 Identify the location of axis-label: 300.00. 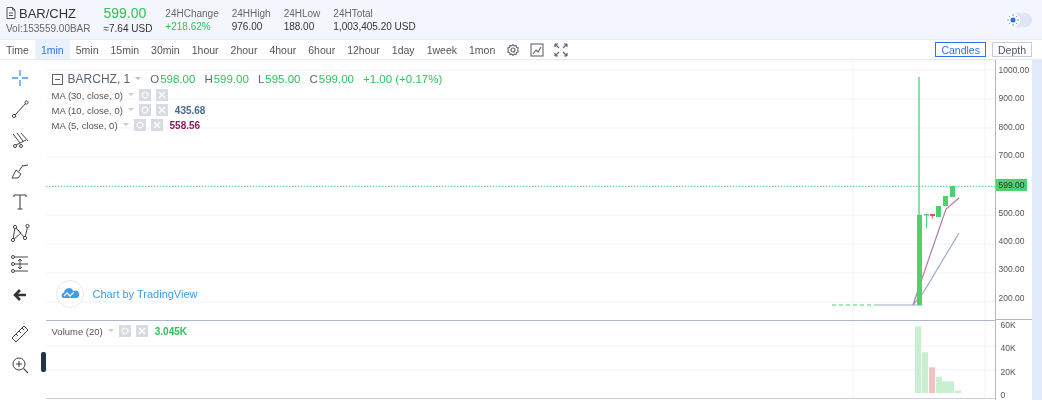
(1011, 270).